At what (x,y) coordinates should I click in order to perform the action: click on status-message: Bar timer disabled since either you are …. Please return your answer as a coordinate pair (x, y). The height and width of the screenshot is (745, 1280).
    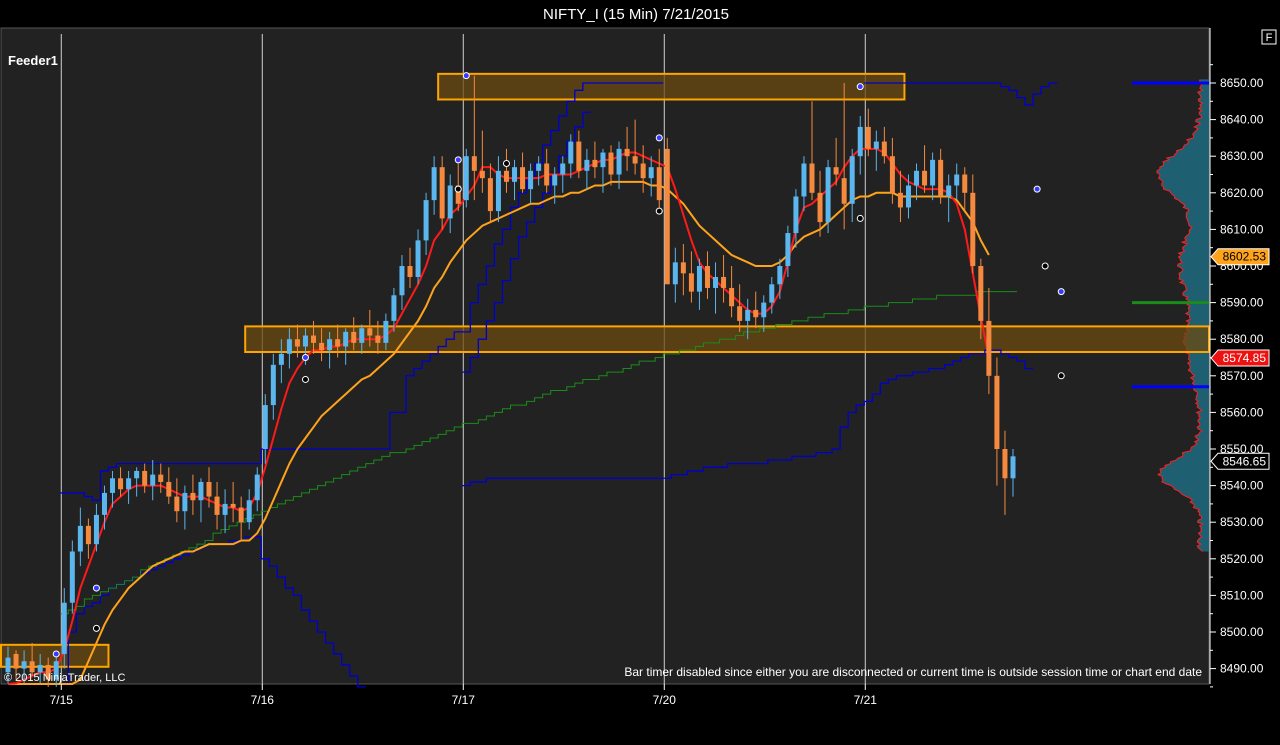
    Looking at the image, I should click on (913, 672).